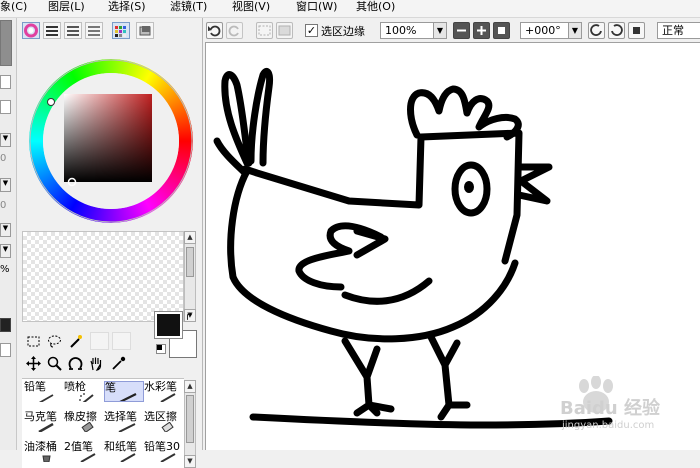 The width and height of the screenshot is (700, 468). I want to click on brush-scrollbar: ▲ ▼, so click(190, 424).